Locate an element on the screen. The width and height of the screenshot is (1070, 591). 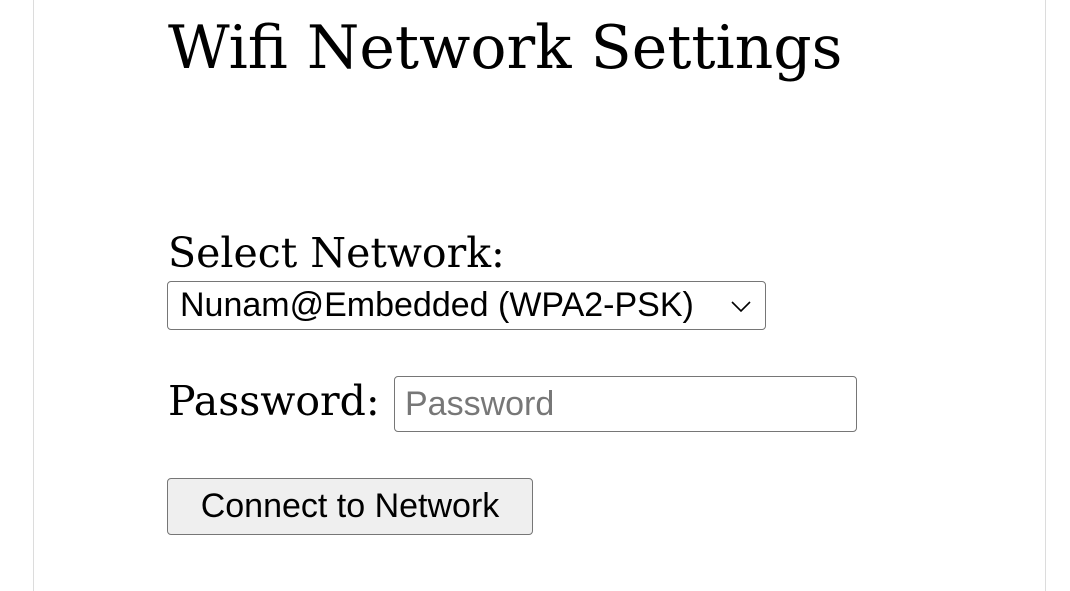
password-input is located at coordinates (625, 404).